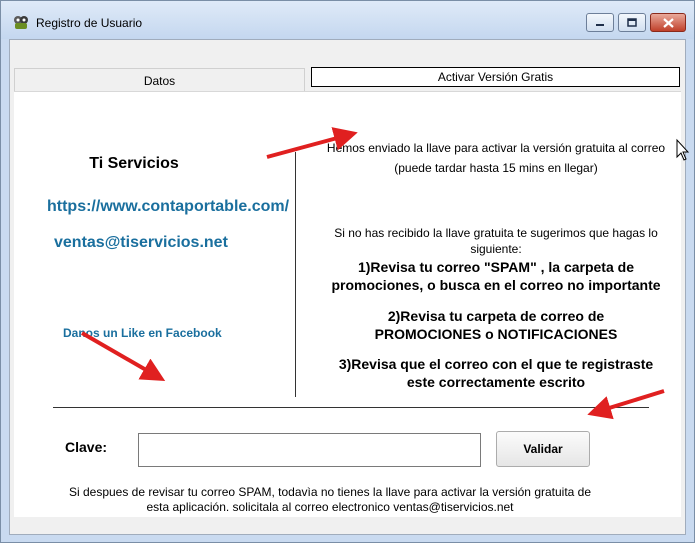  Describe the element at coordinates (351, 407) in the screenshot. I see `horizontal-divider` at that location.